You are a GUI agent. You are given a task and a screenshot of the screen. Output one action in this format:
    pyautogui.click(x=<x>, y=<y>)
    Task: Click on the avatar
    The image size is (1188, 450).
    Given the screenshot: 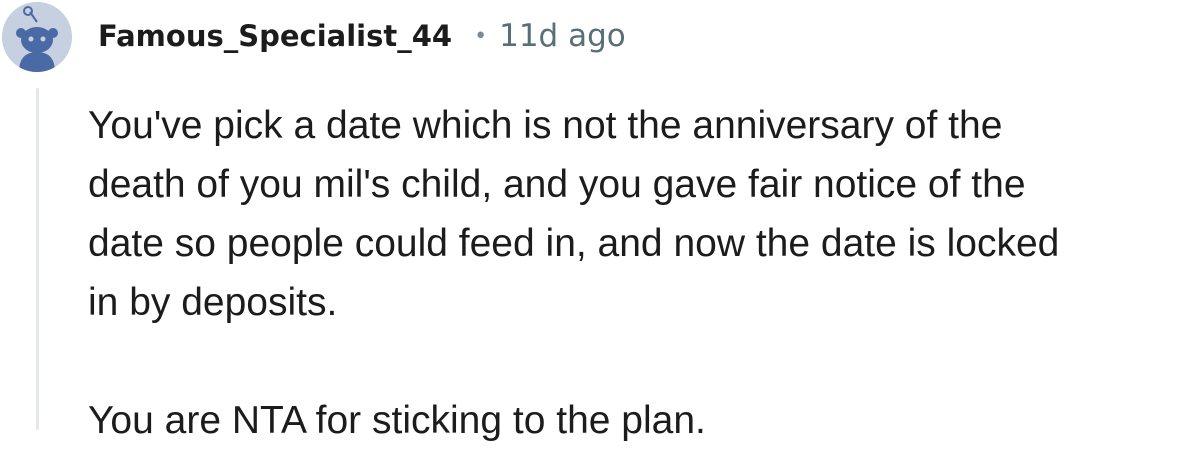 What is the action you would take?
    pyautogui.click(x=37, y=37)
    